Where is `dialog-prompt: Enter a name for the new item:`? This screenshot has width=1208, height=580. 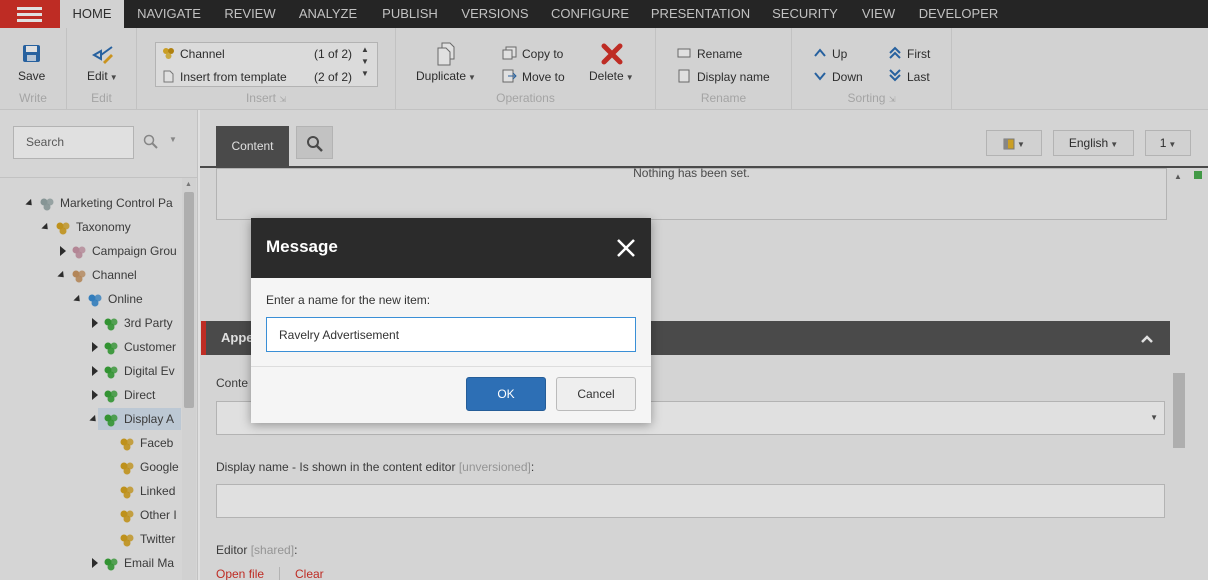 dialog-prompt: Enter a name for the new item: is located at coordinates (348, 300).